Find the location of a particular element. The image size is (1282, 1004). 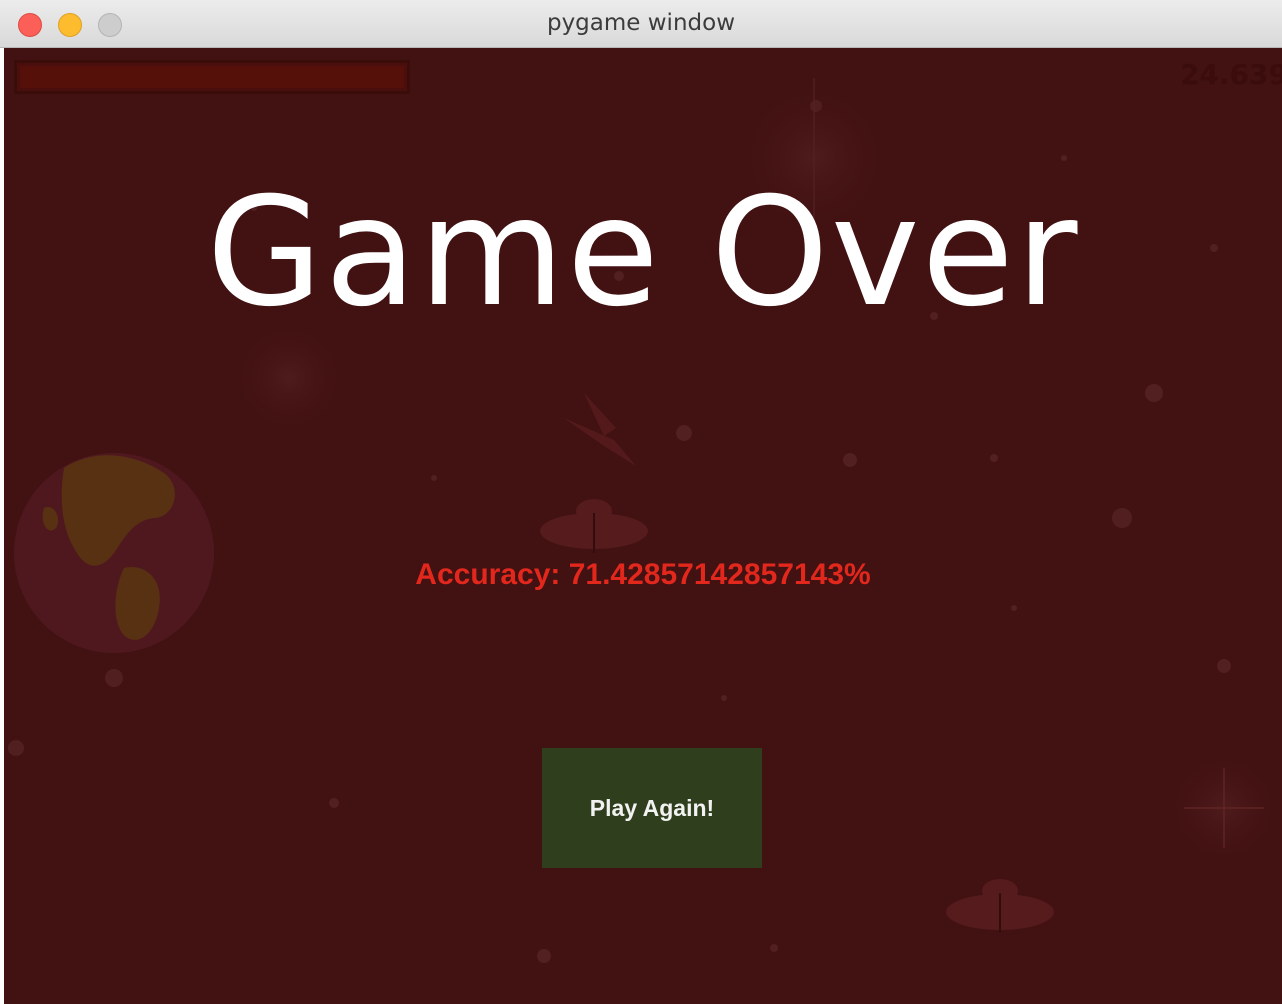

score-display: 24.639 is located at coordinates (1230, 74).